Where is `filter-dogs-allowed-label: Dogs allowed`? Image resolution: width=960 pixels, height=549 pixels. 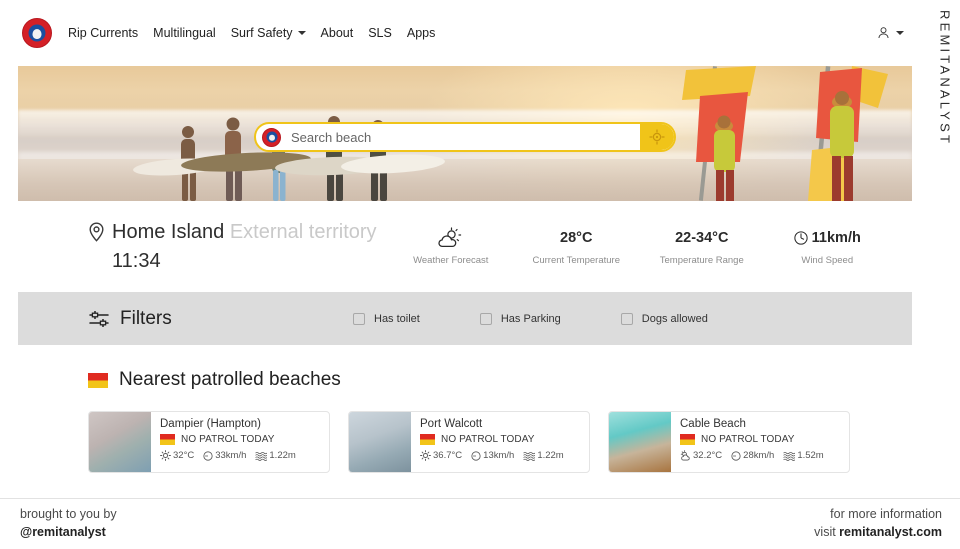 filter-dogs-allowed-label: Dogs allowed is located at coordinates (674, 318).